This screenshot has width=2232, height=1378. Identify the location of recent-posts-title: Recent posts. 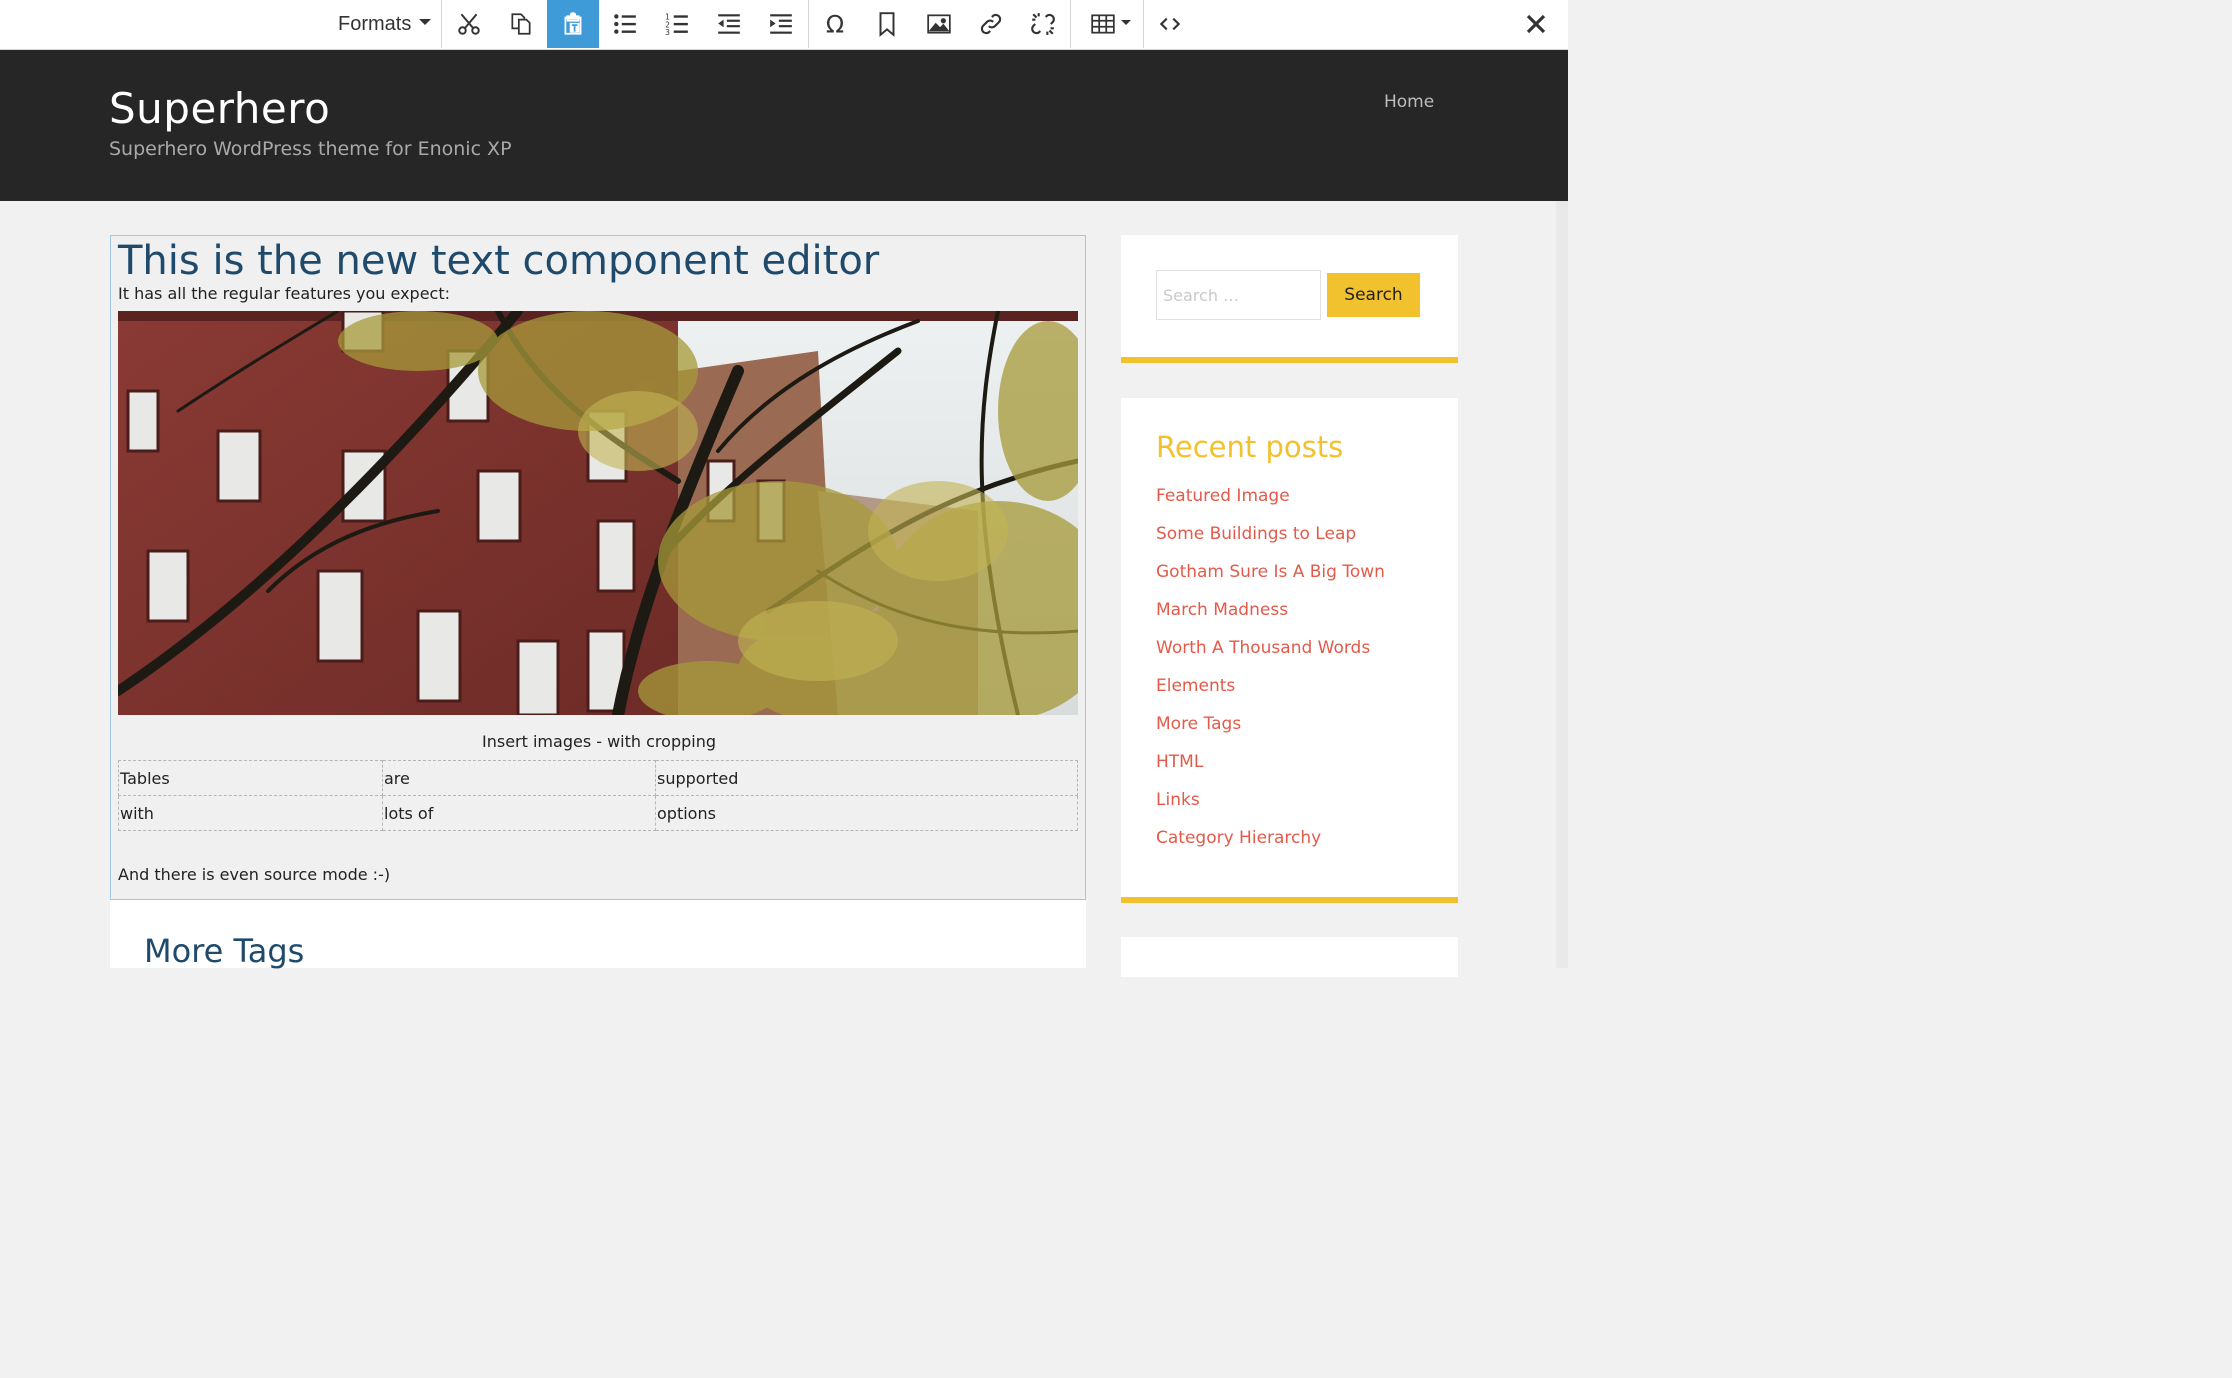
(1250, 447).